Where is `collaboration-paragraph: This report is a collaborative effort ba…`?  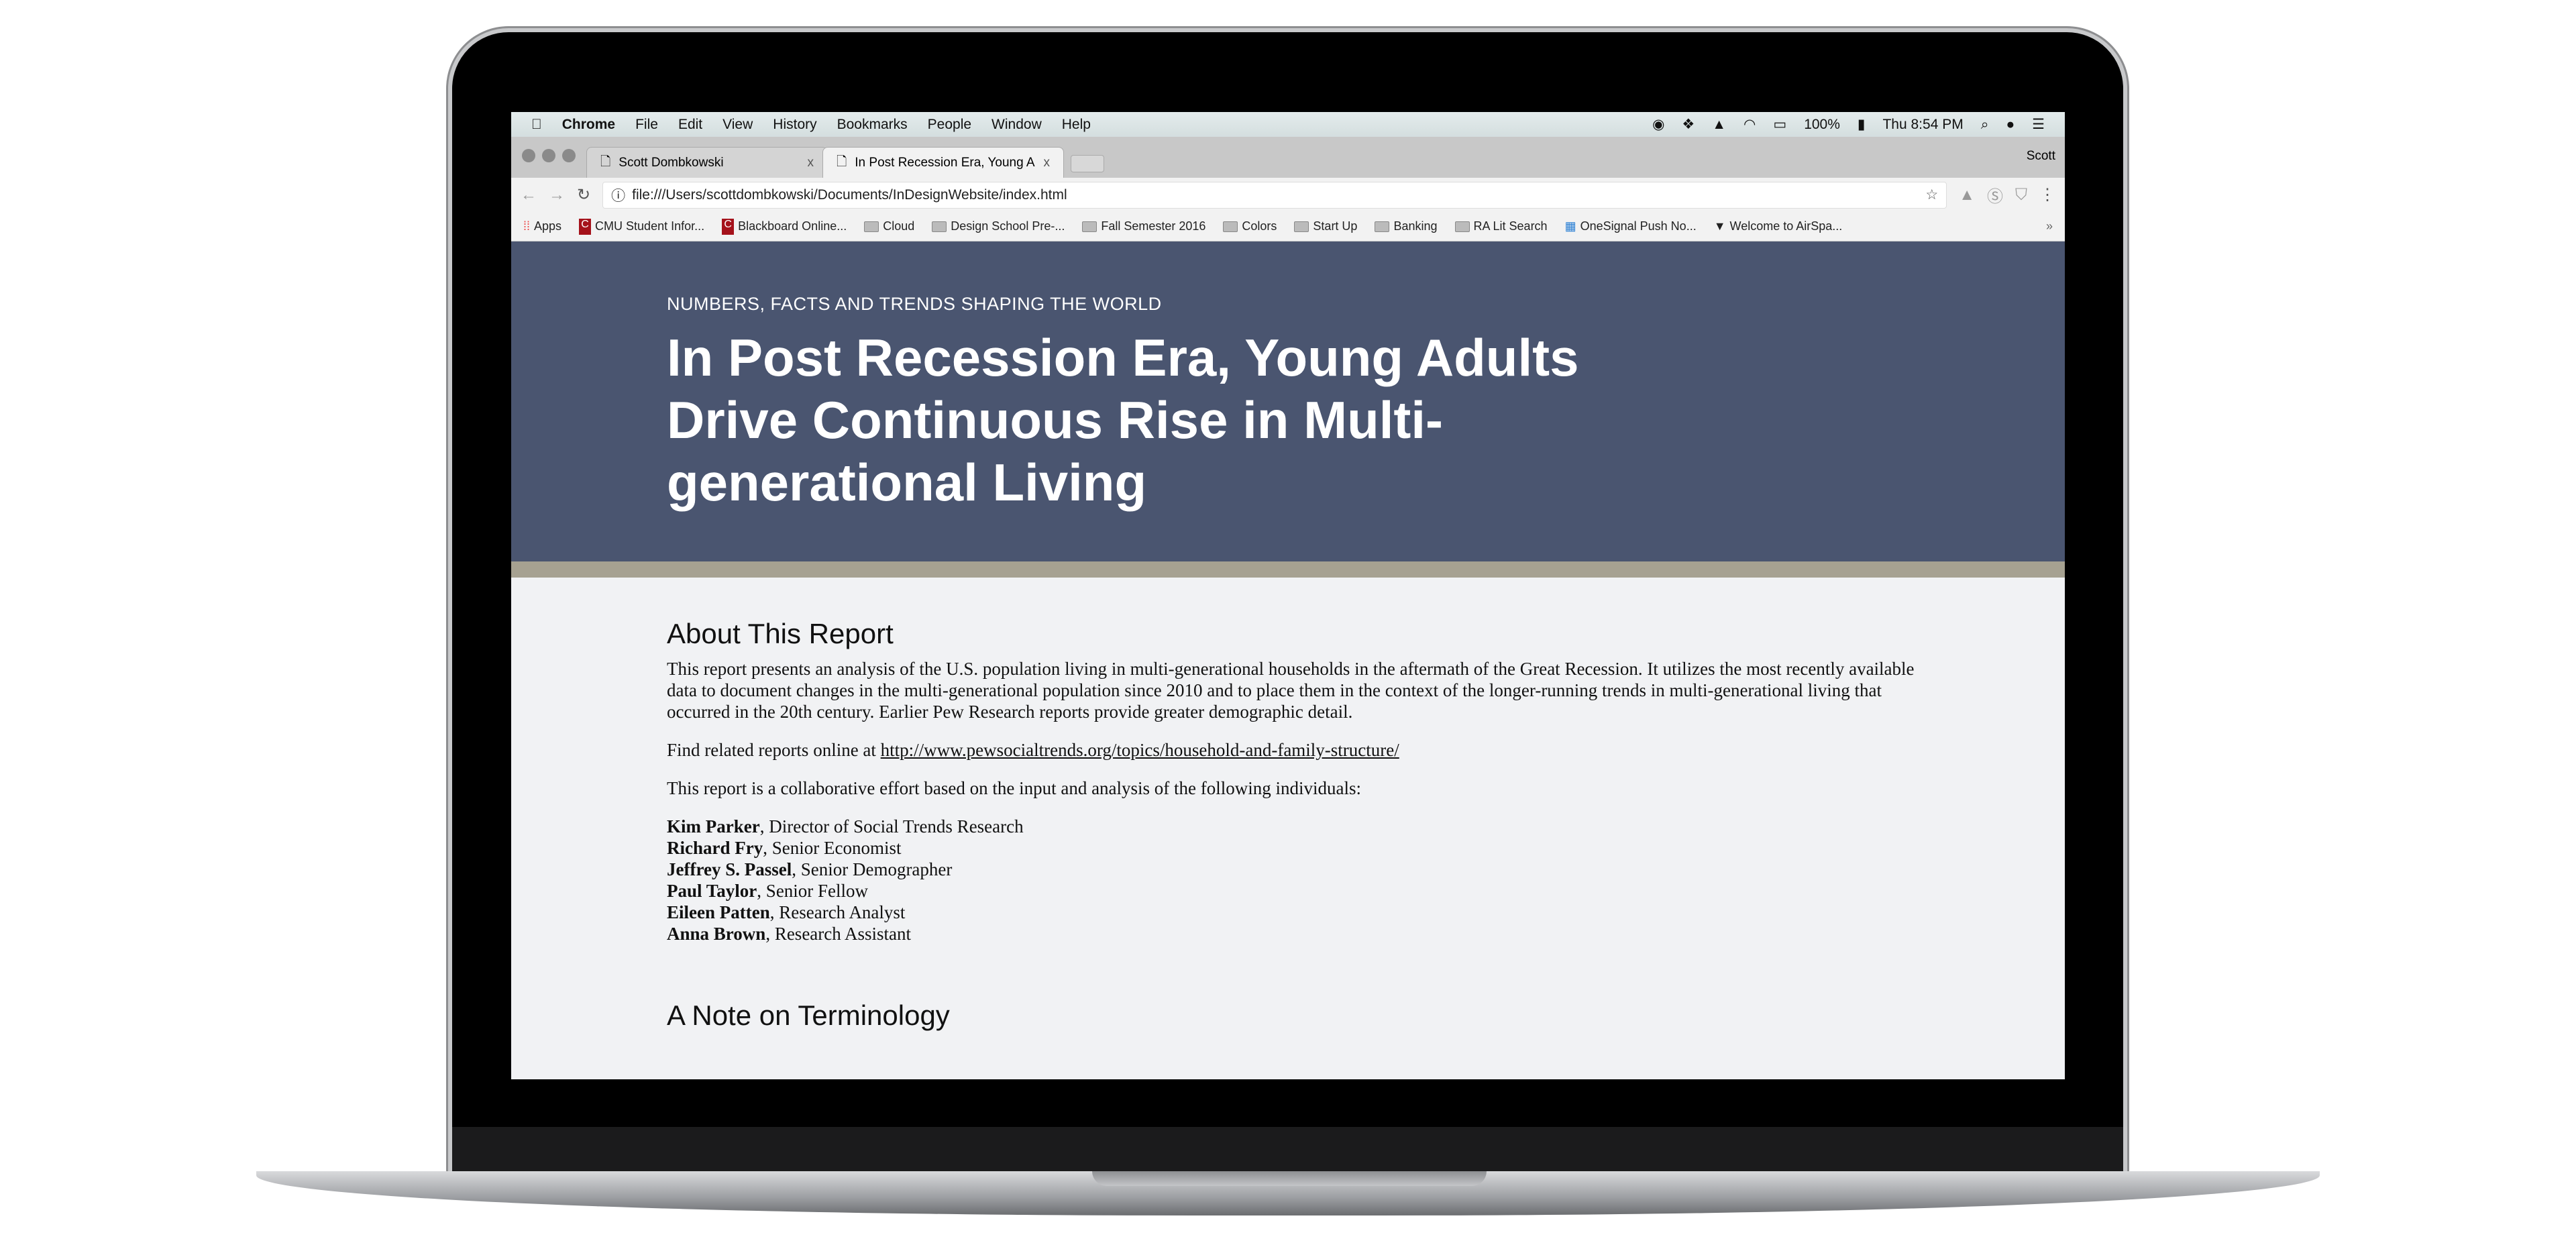
collaboration-paragraph: This report is a collaborative effort ba… is located at coordinates (1014, 788).